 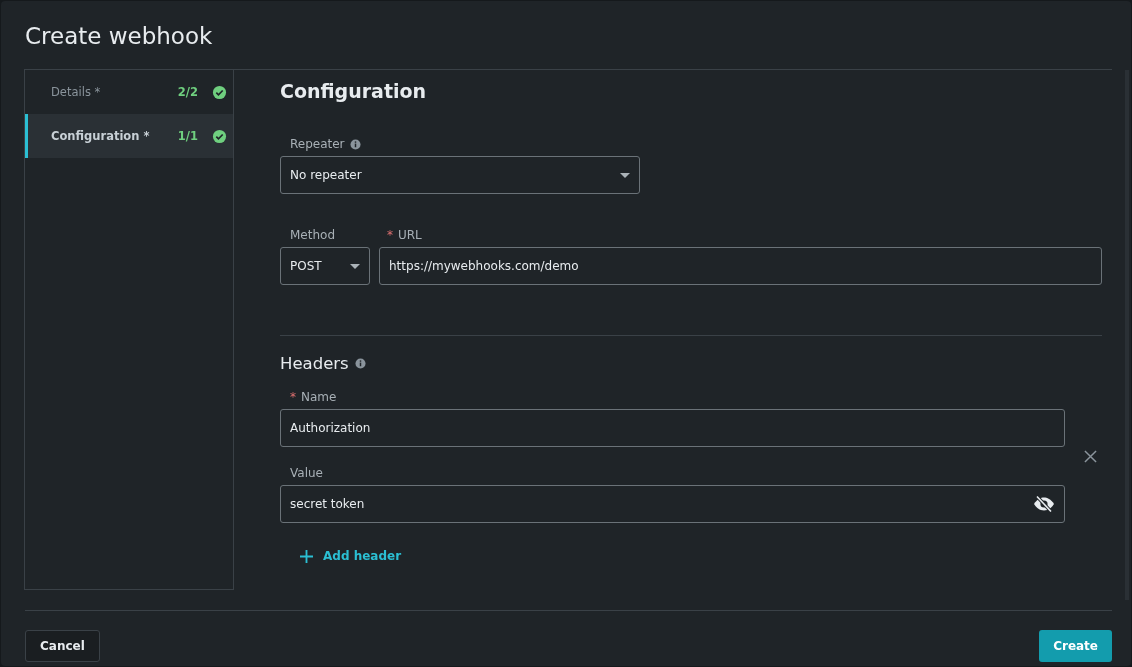 I want to click on eye-slash-icon, so click(x=1044, y=504).